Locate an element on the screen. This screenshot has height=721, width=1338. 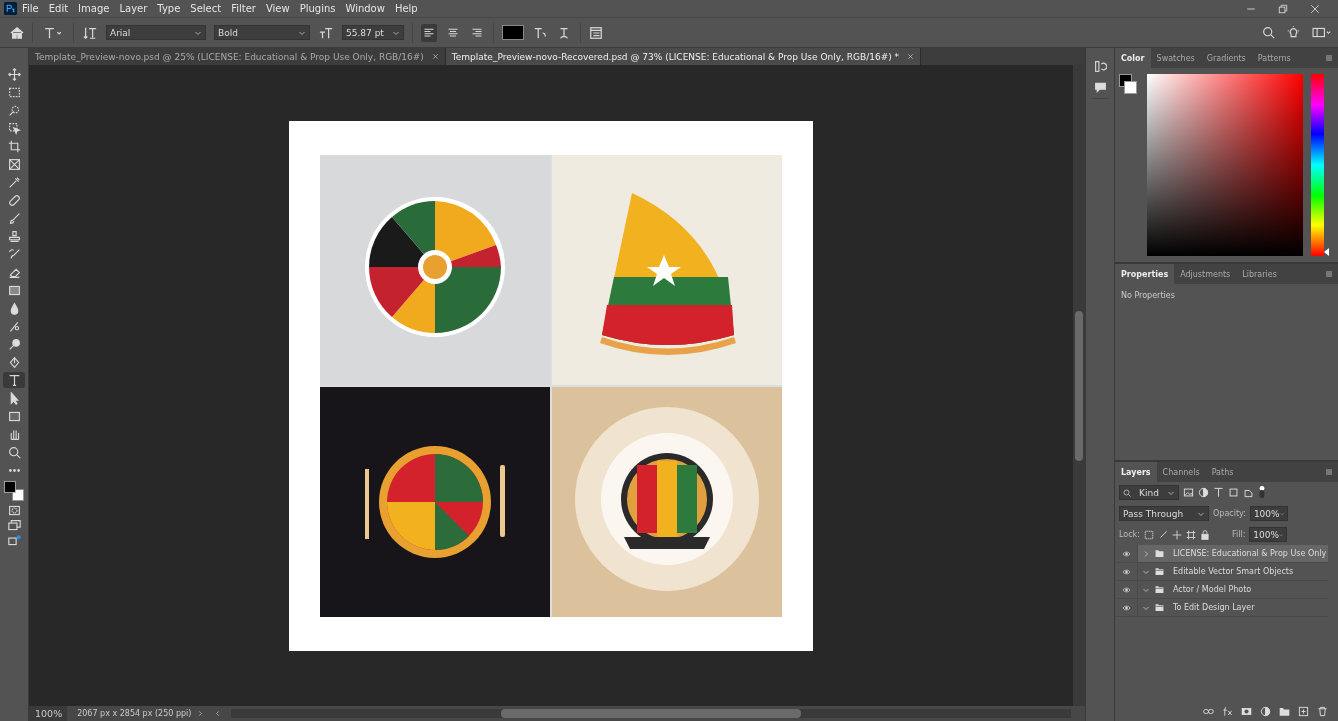
color-field is located at coordinates (1225, 165).